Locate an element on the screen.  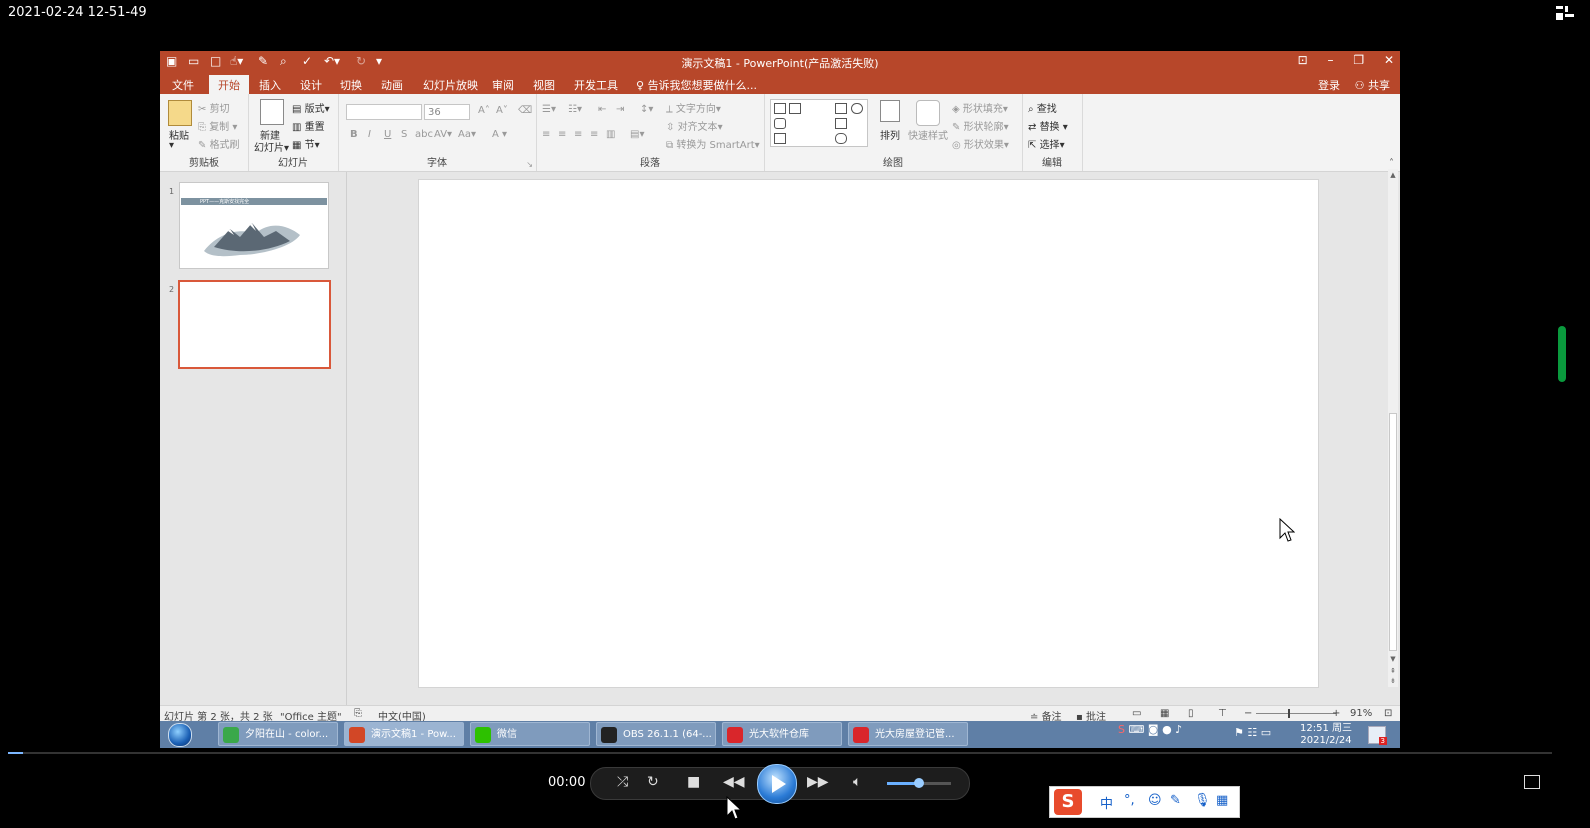
quick-styles-label: 快速样式 is located at coordinates (928, 134).